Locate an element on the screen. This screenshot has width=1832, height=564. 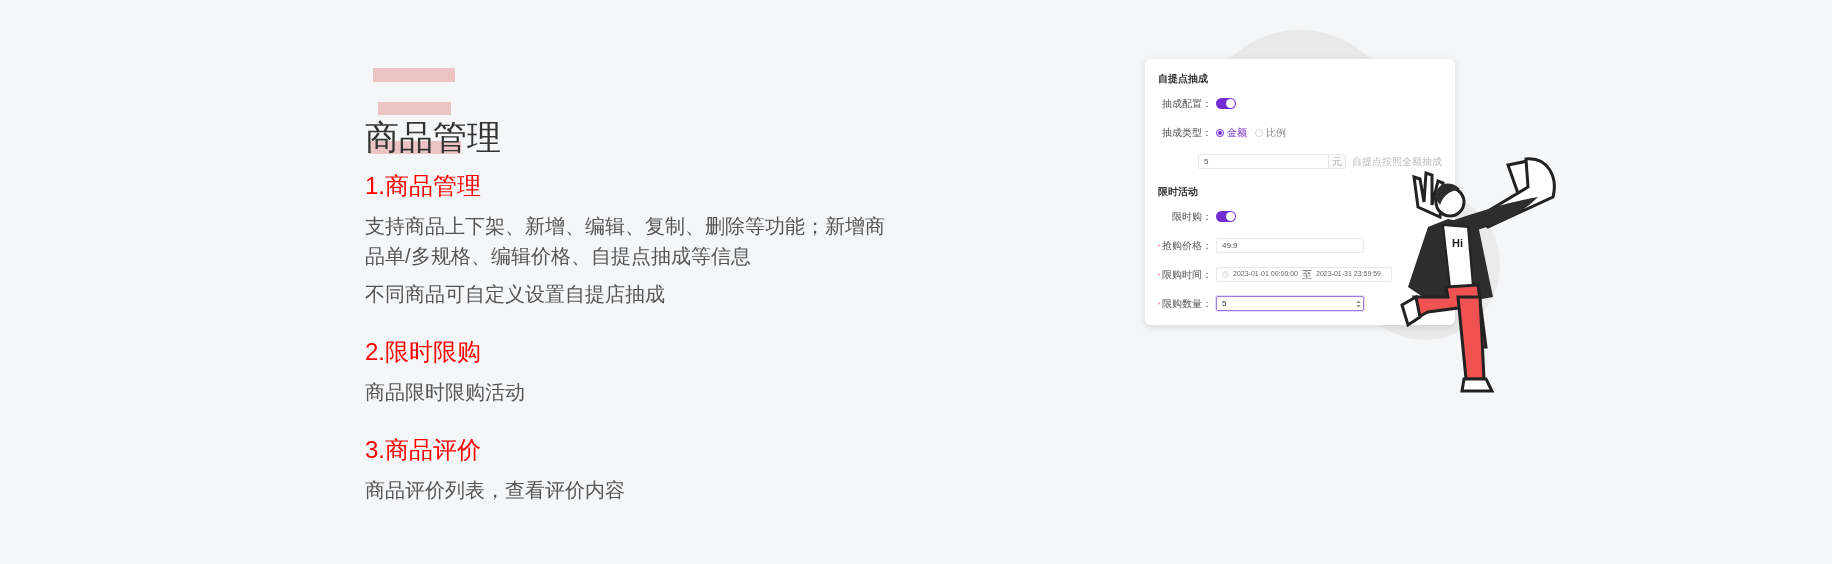
feature-description: 商品限时限购活动 is located at coordinates (445, 392).